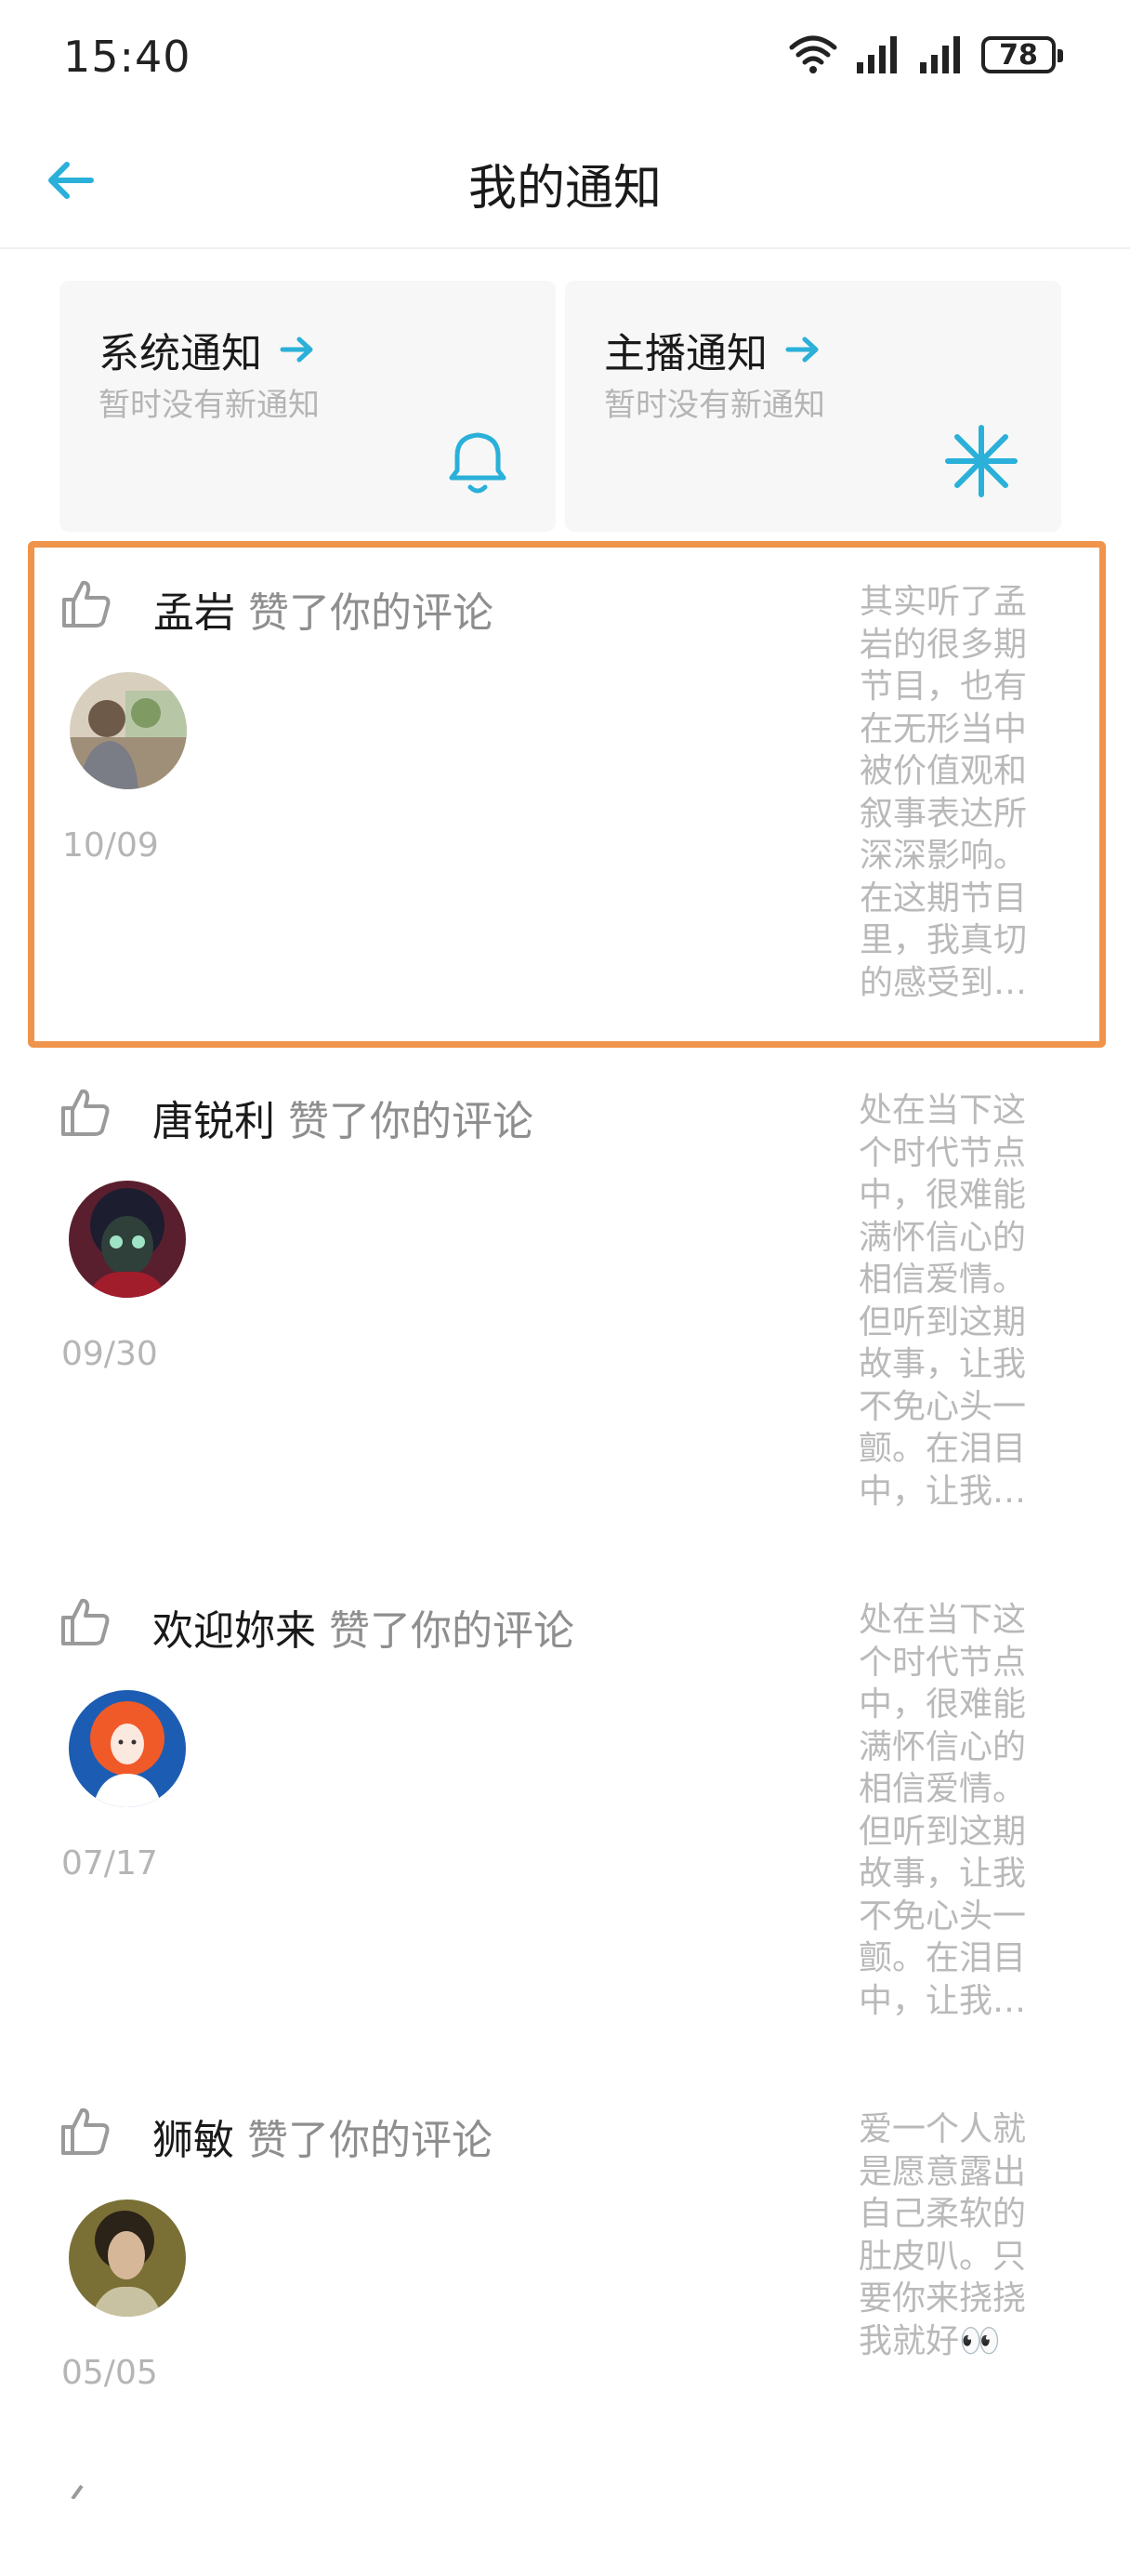 The width and height of the screenshot is (1130, 2576). I want to click on status-icons: 78, so click(925, 55).